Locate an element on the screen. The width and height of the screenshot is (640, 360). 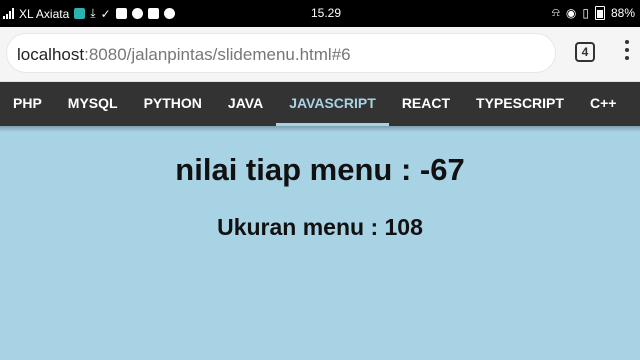
status-right: ⍾ ◉ ▯ 88% is located at coordinates (593, 12).